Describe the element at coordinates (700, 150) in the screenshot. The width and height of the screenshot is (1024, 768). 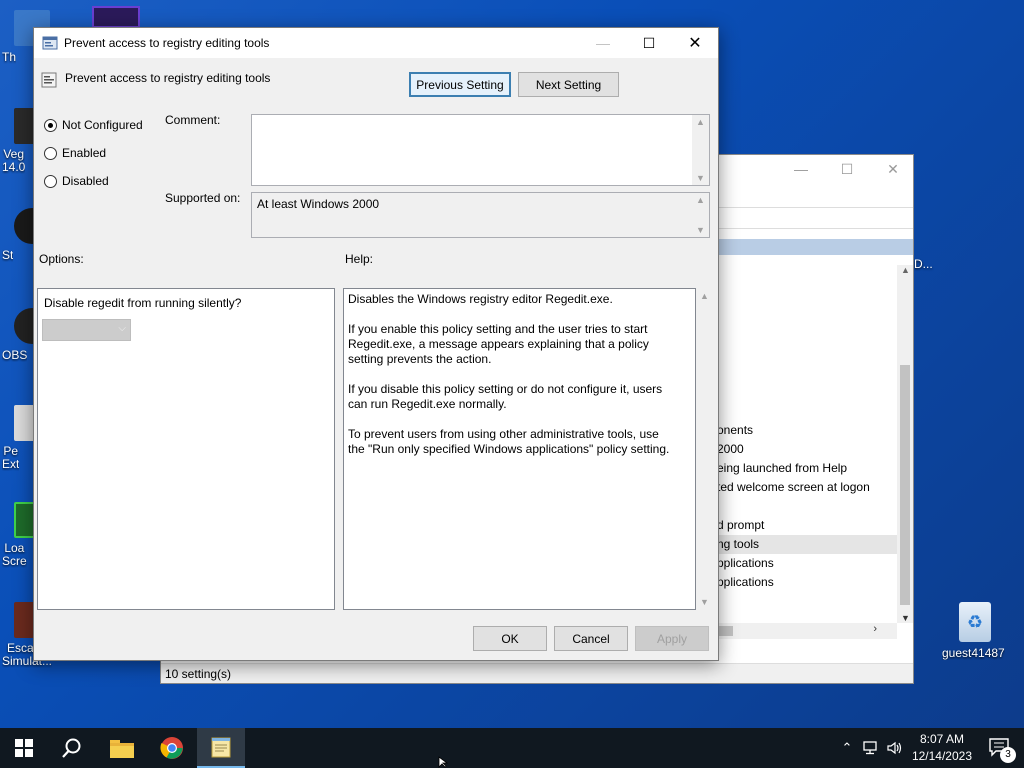
I see `comment-scrollbar: ▲ ▼` at that location.